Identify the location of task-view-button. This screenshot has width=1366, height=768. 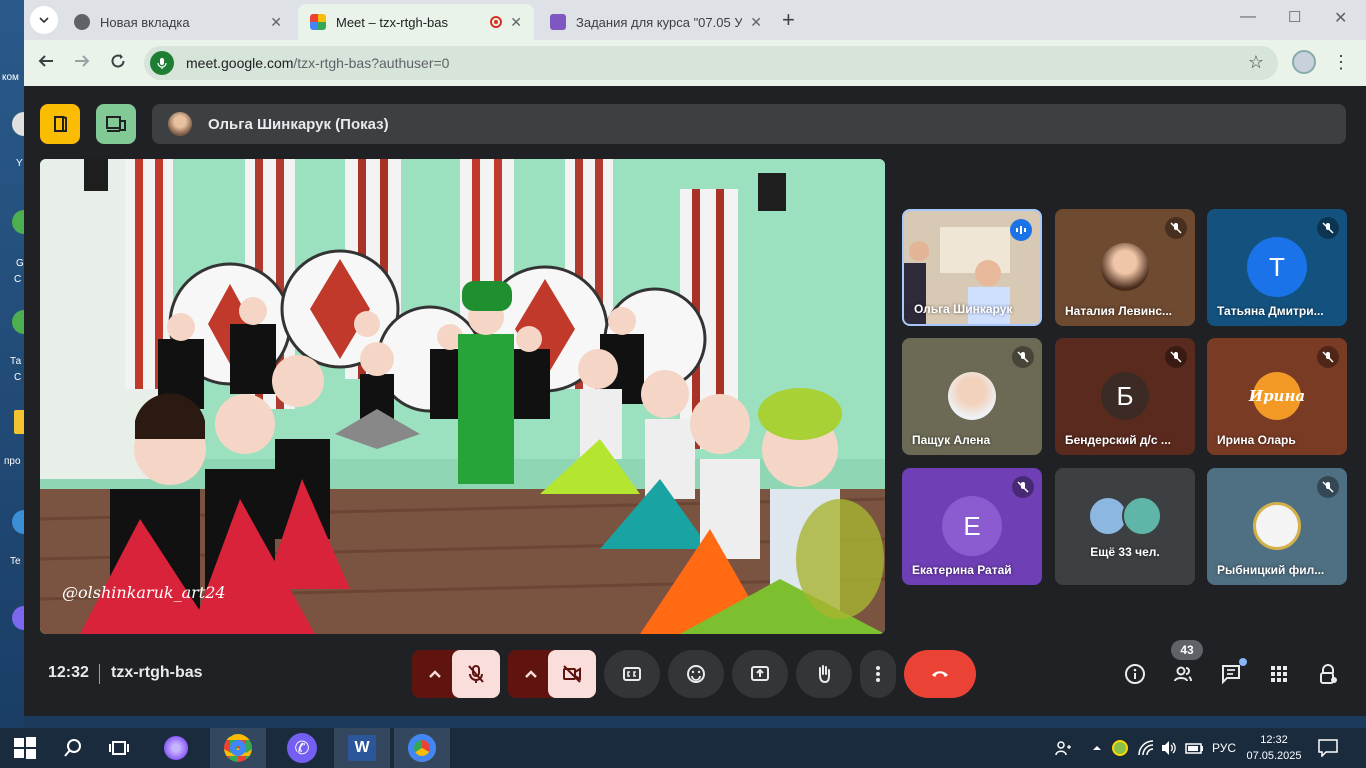
(119, 748).